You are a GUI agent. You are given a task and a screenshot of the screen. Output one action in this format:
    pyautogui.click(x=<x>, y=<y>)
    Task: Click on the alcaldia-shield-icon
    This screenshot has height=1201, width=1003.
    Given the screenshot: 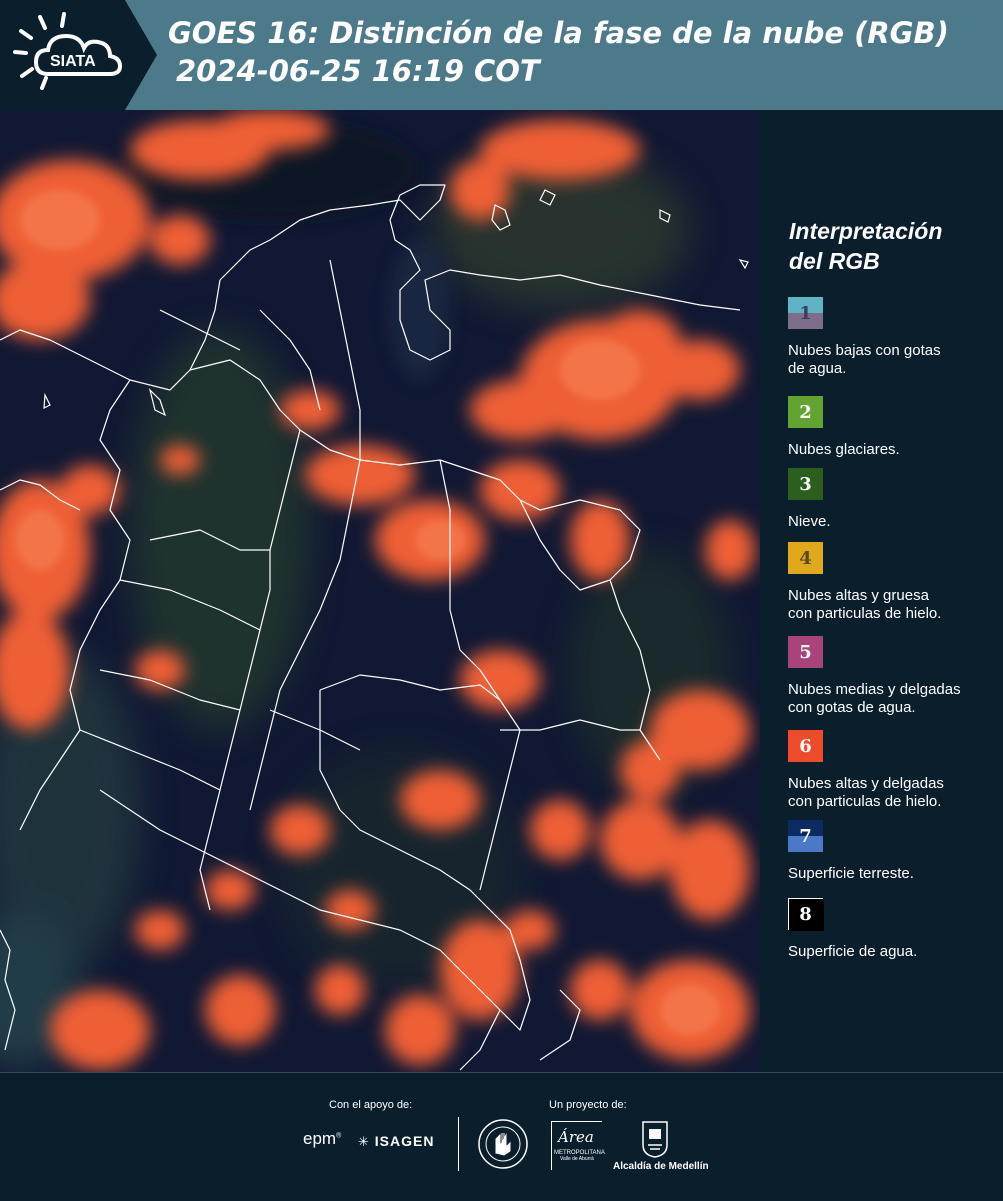 What is the action you would take?
    pyautogui.click(x=655, y=1139)
    